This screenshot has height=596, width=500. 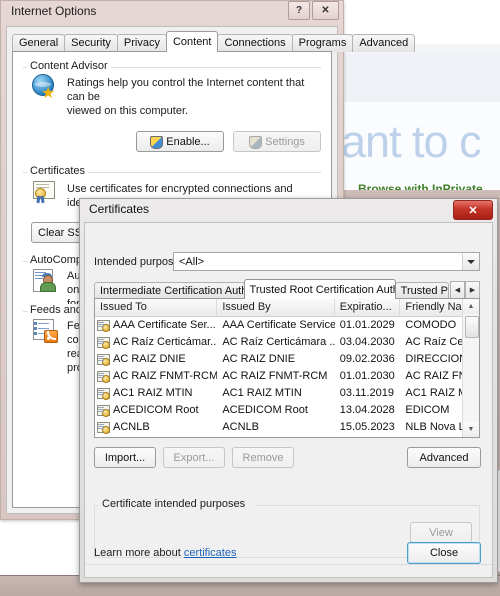 I want to click on cell-issued_to: AC1 RAIZ MTIN, so click(x=156, y=393).